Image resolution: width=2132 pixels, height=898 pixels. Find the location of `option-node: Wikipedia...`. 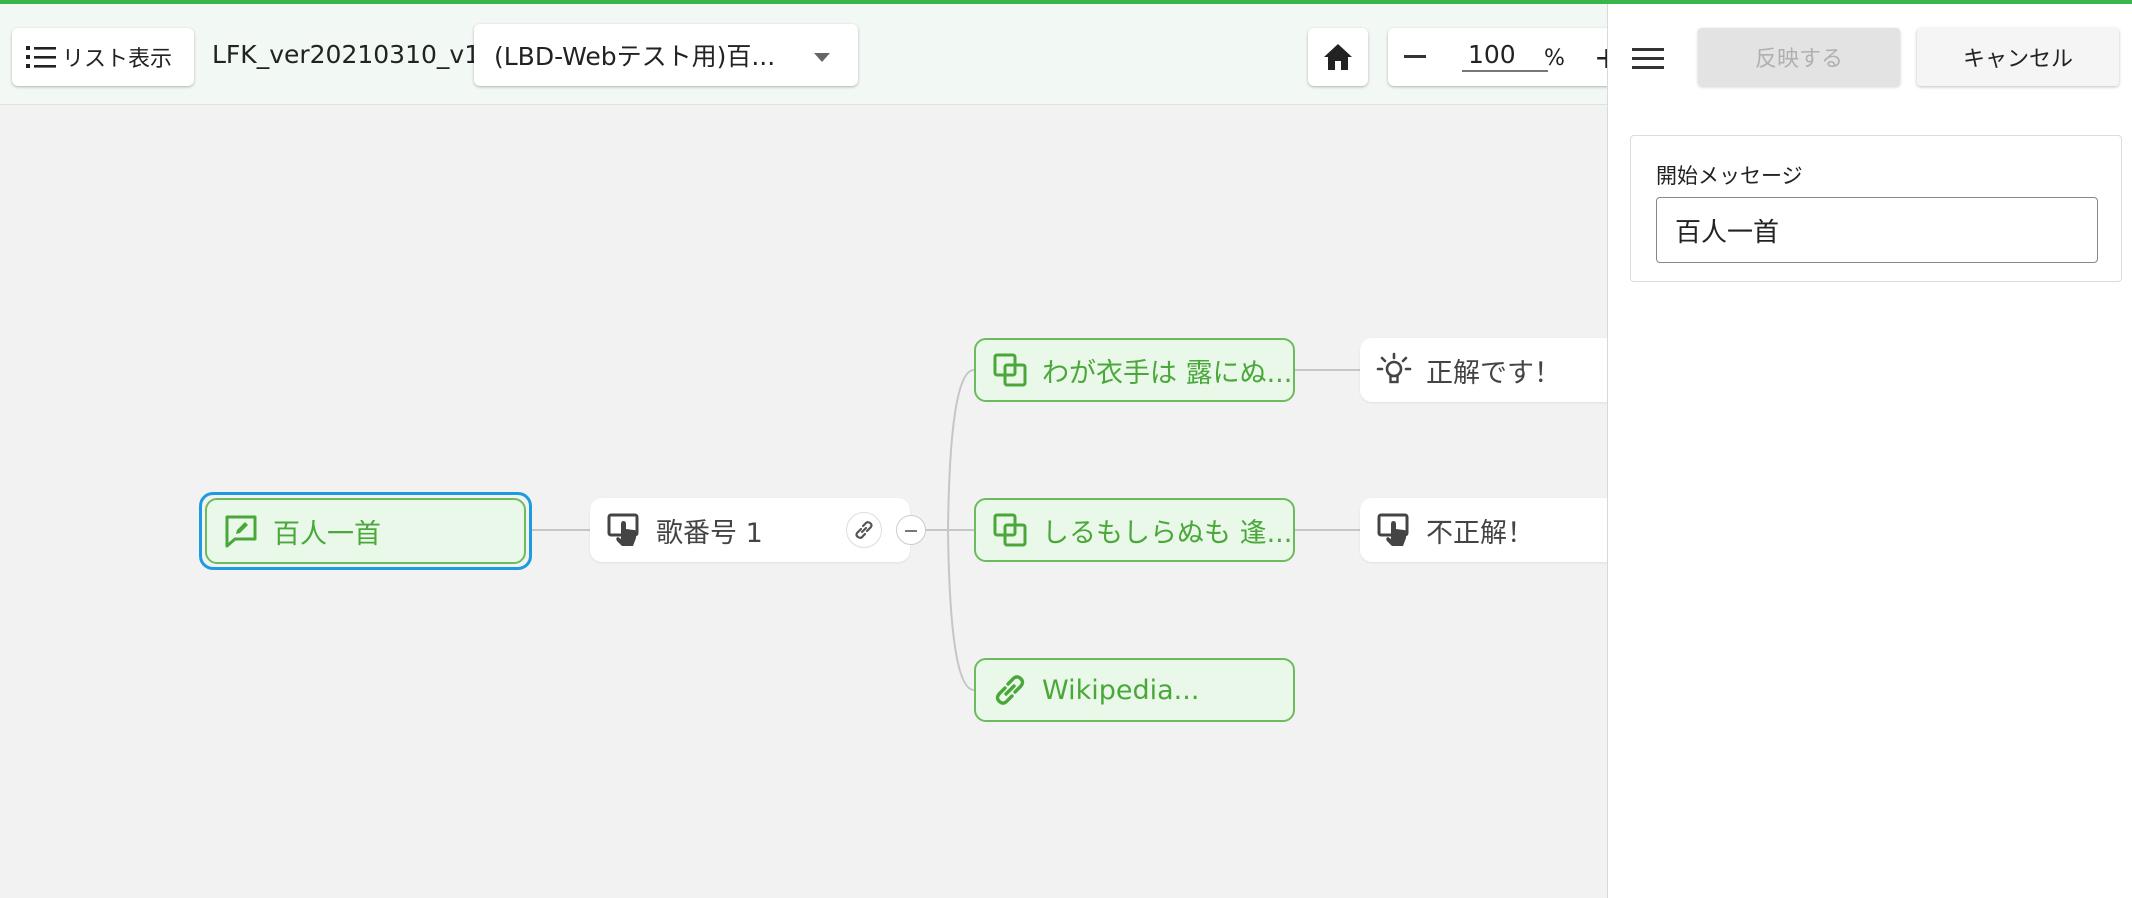

option-node: Wikipedia... is located at coordinates (1134, 690).